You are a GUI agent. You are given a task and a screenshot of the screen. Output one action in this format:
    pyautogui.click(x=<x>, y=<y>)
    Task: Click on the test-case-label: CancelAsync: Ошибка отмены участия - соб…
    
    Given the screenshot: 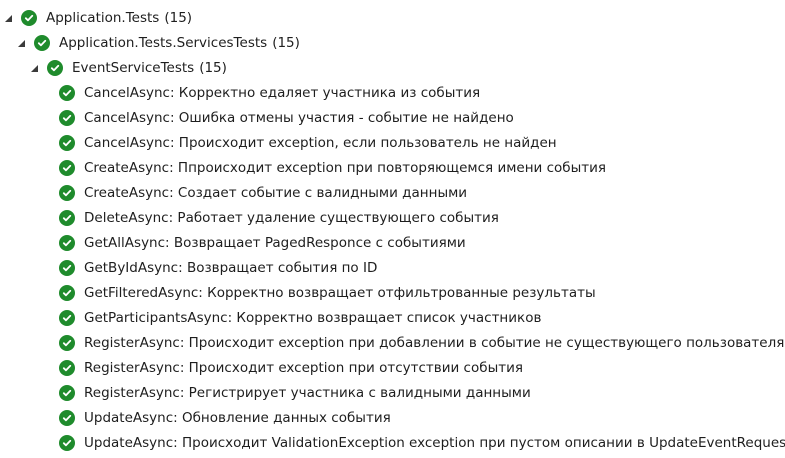 What is the action you would take?
    pyautogui.click(x=299, y=118)
    